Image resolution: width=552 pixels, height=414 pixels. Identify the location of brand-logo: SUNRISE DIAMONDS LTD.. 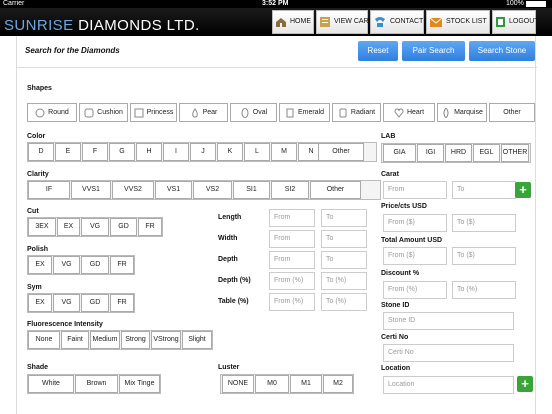
(102, 26).